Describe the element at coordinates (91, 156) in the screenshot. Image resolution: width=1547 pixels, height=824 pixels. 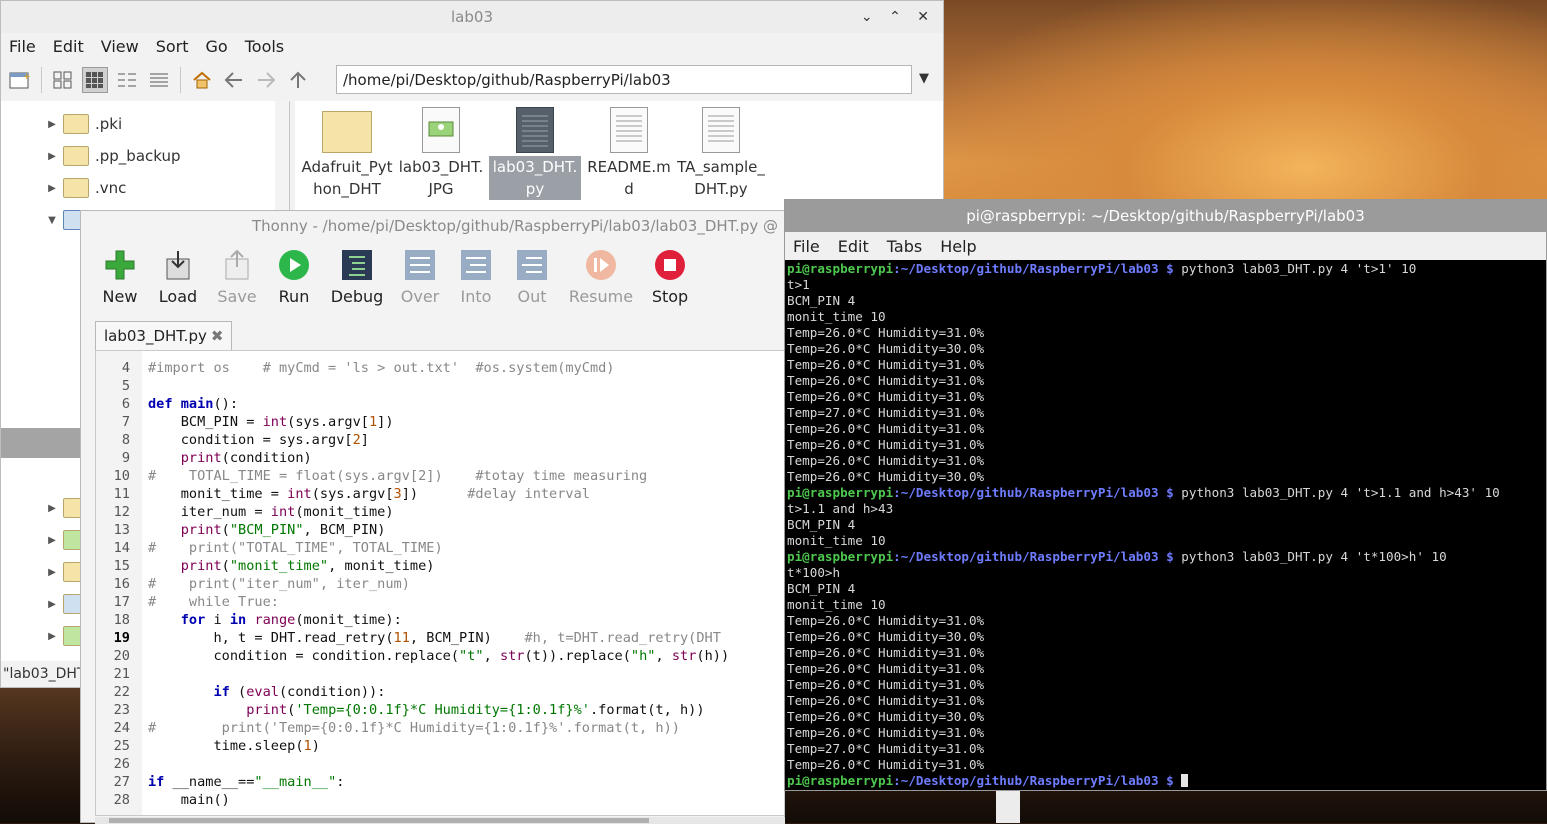
I see `tree-item-pp-backup: ▶ .pp_backup` at that location.